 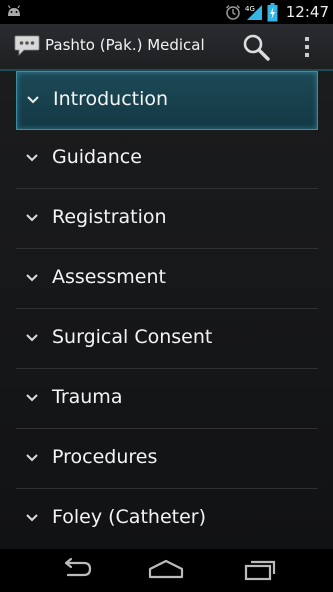 What do you see at coordinates (307, 47) in the screenshot?
I see `overflow-menu-icon` at bounding box center [307, 47].